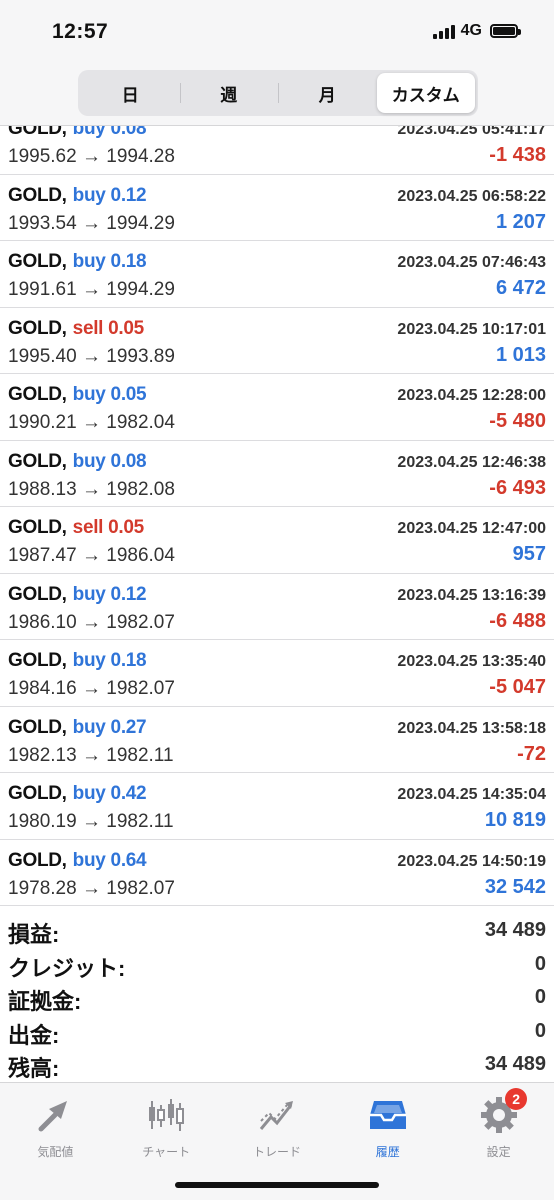 Image resolution: width=554 pixels, height=1200 pixels. Describe the element at coordinates (110, 860) in the screenshot. I see `trade-direction: buy 0.64` at that location.